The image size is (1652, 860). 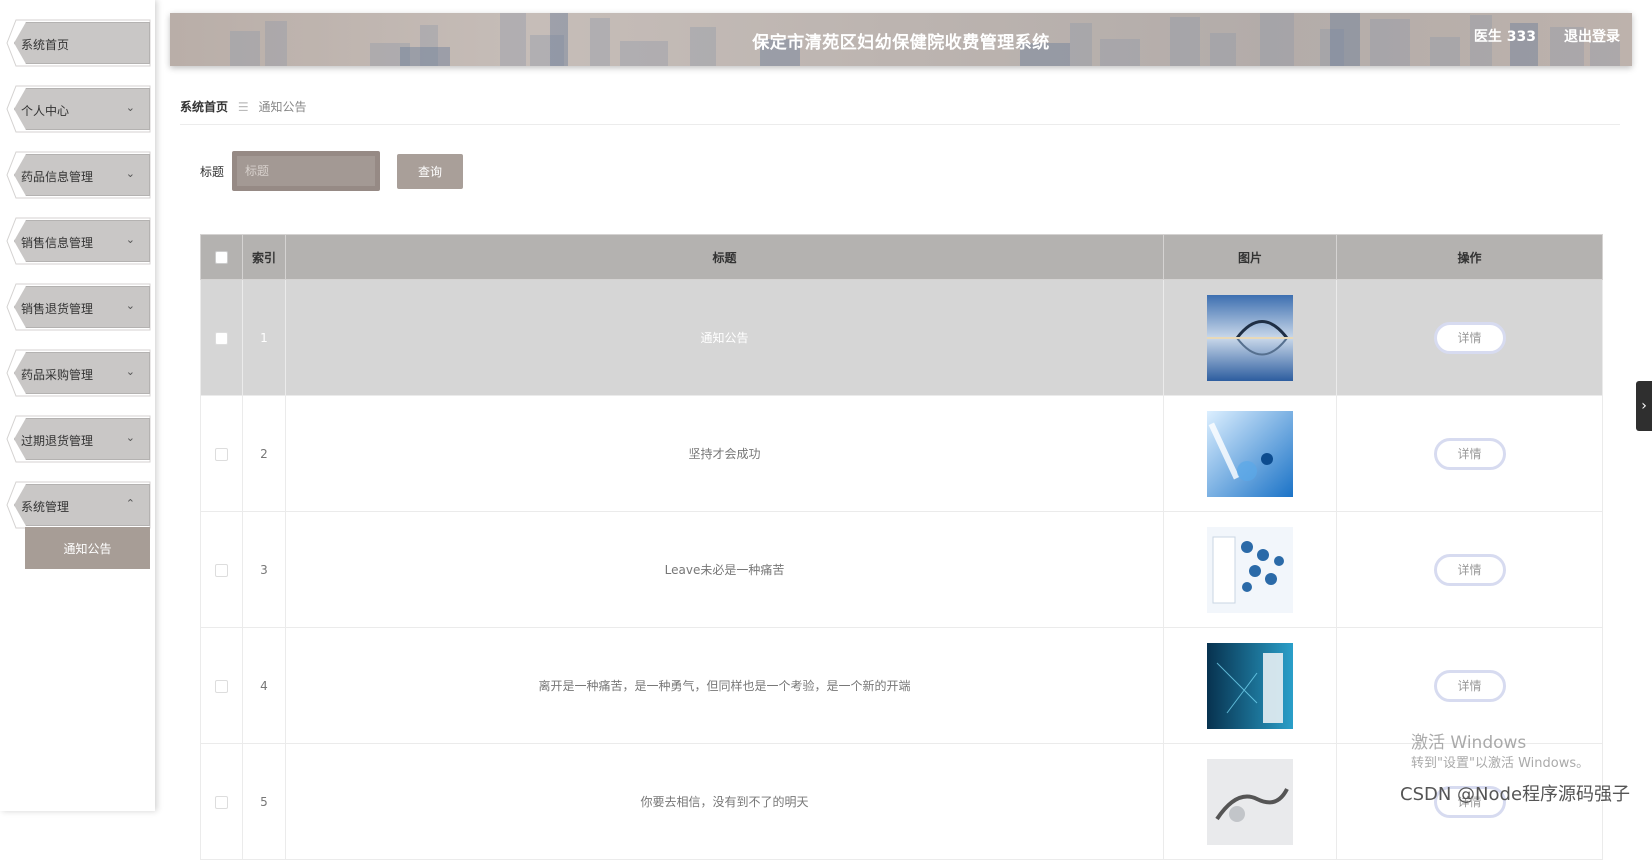 I want to click on column-header-title: 标题, so click(x=724, y=257).